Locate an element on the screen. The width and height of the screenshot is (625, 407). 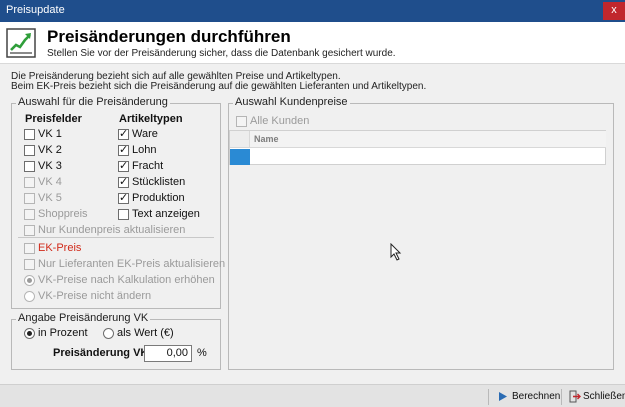
radio-vk-kalkulation is located at coordinates (29, 280).